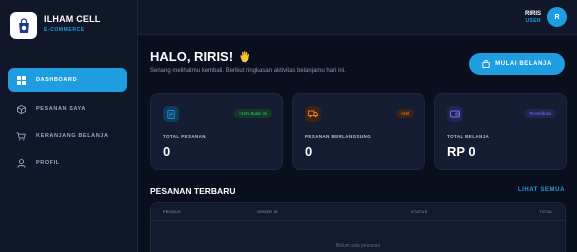  What do you see at coordinates (64, 30) in the screenshot?
I see `brand-subtitle: E-COMMERCE` at bounding box center [64, 30].